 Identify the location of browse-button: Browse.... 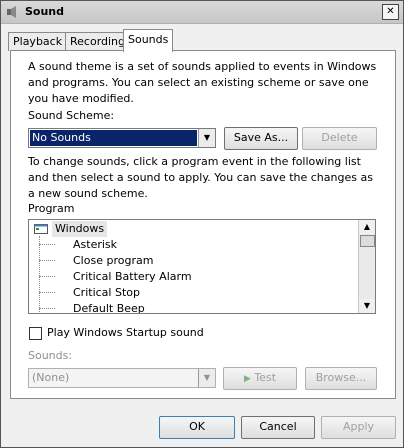
(341, 378).